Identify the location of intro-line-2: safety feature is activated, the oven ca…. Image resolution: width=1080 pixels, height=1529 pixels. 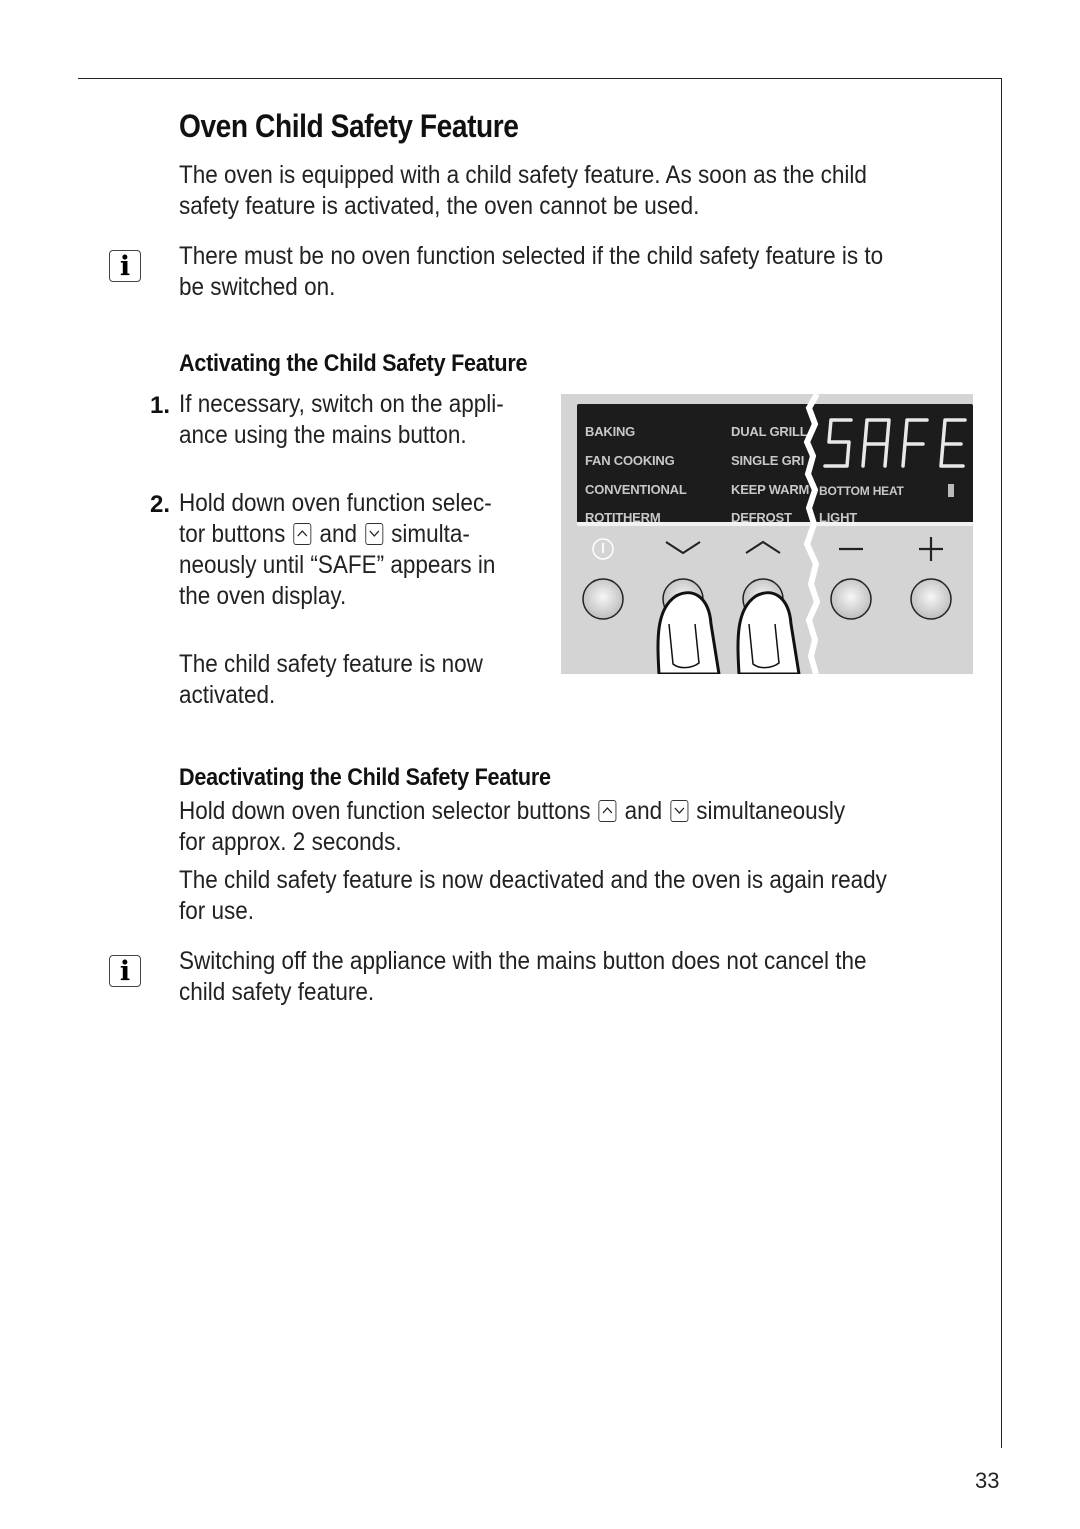
(439, 206).